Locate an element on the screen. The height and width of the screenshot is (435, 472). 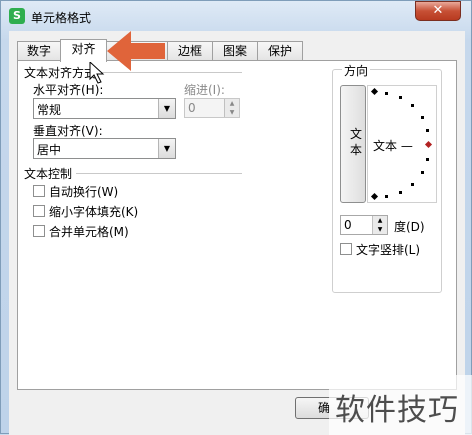
indent-stepper: 0 ▲ ▼ is located at coordinates (212, 108).